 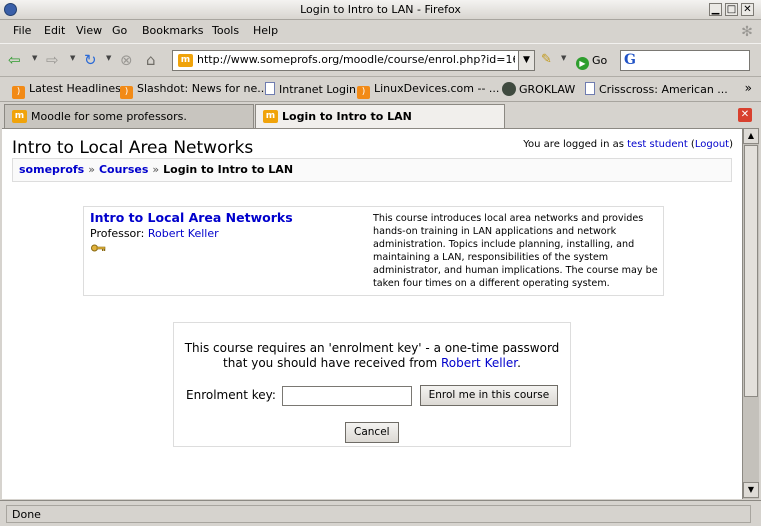 What do you see at coordinates (66, 90) in the screenshot?
I see `bookmark-latest-headlines: ) Latest Headlines` at bounding box center [66, 90].